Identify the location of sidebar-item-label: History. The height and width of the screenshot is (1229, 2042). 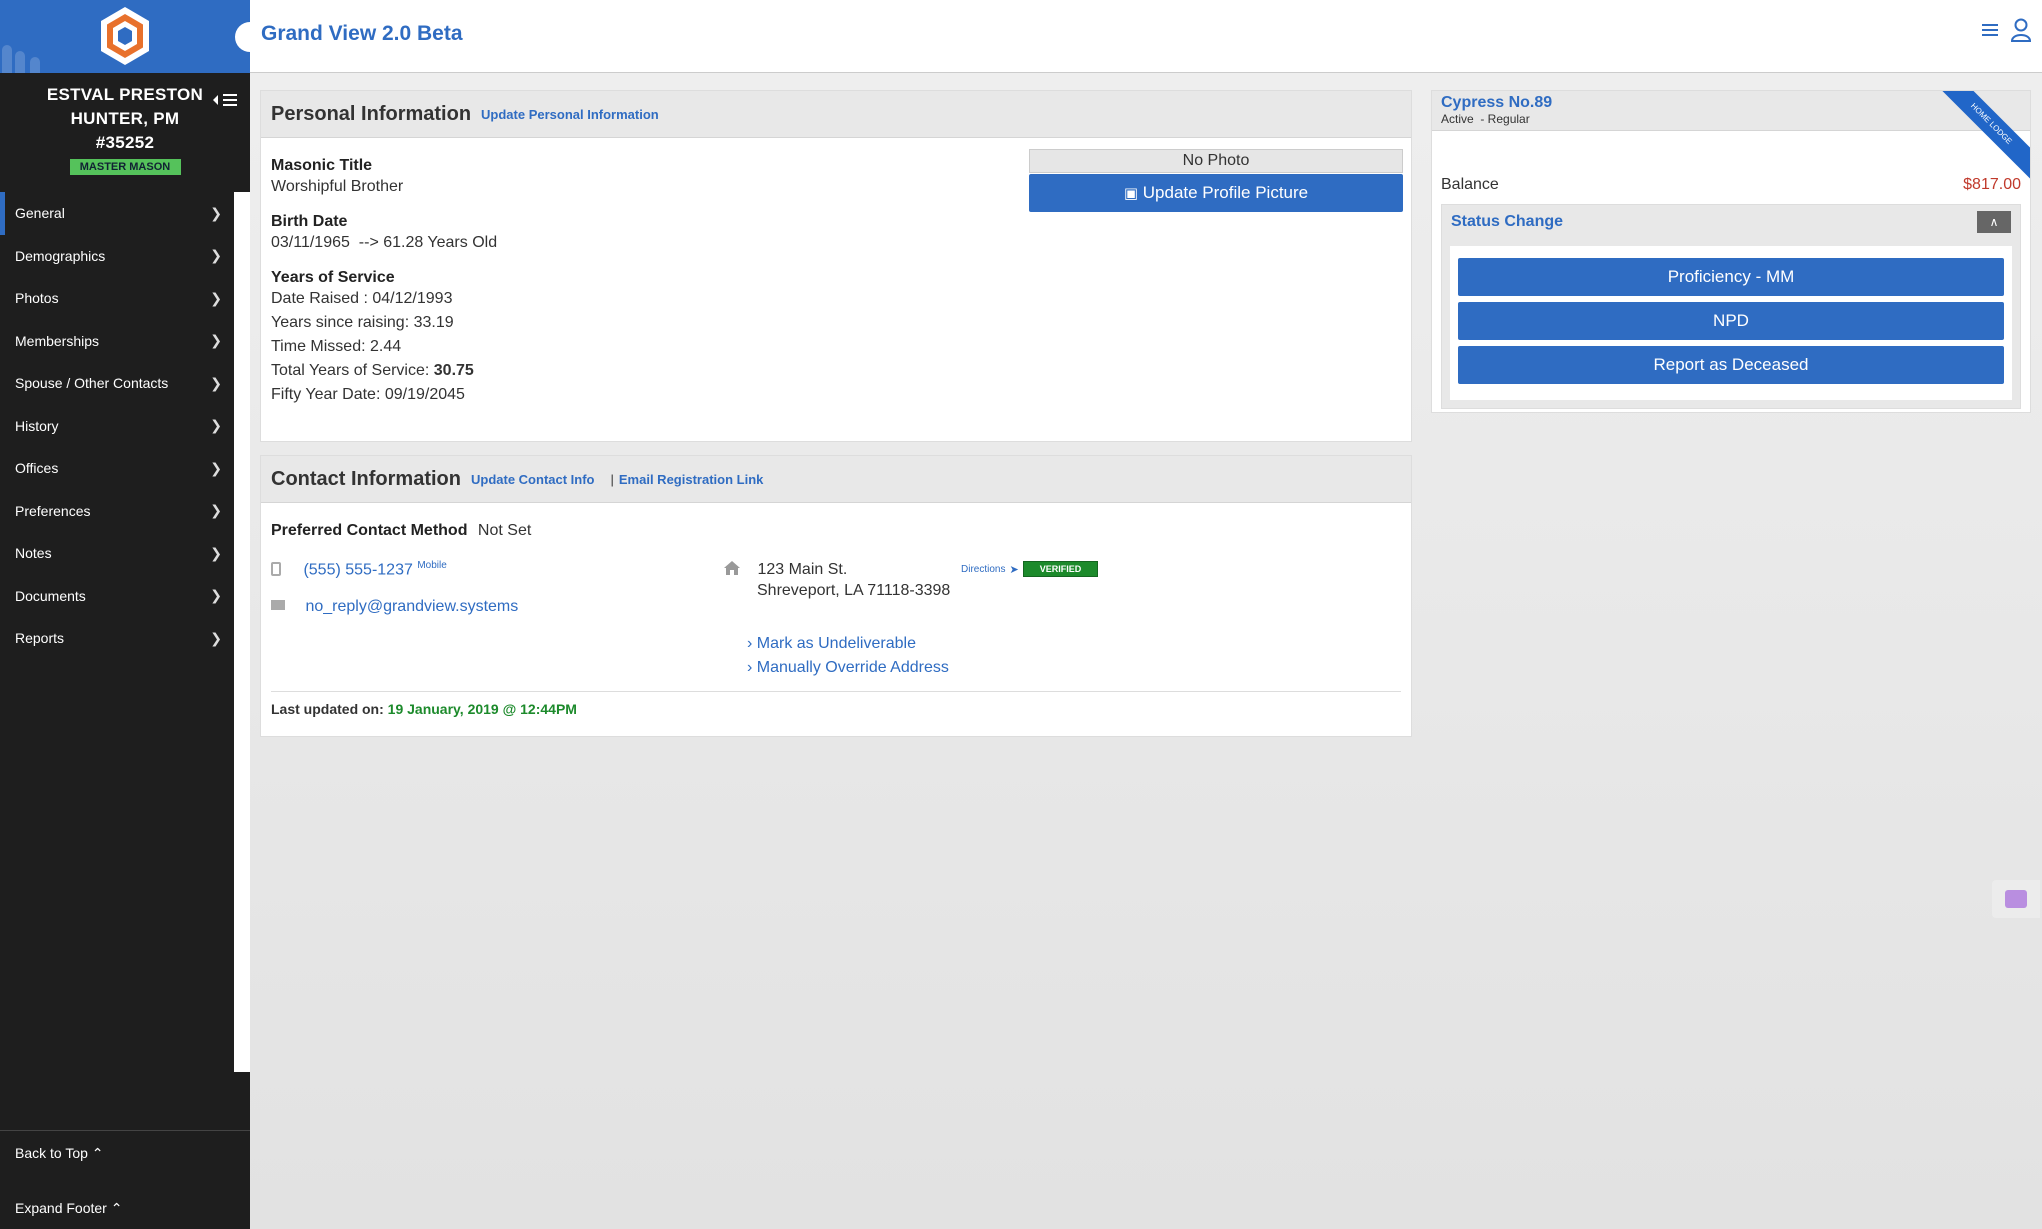
(37, 425).